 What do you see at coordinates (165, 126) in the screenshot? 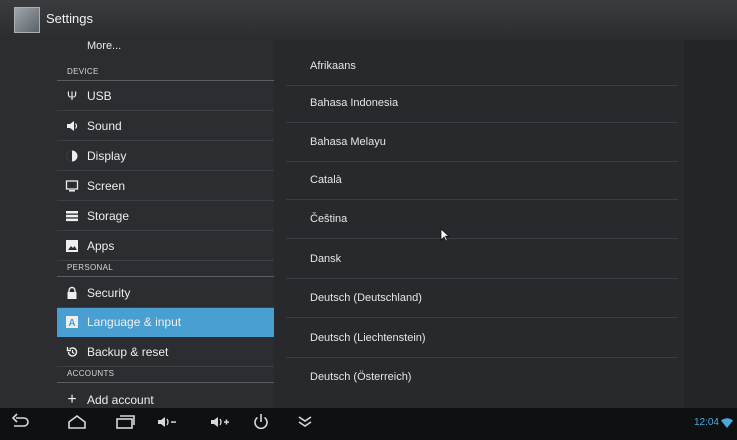
I see `sidebar-item-sound: Sound` at bounding box center [165, 126].